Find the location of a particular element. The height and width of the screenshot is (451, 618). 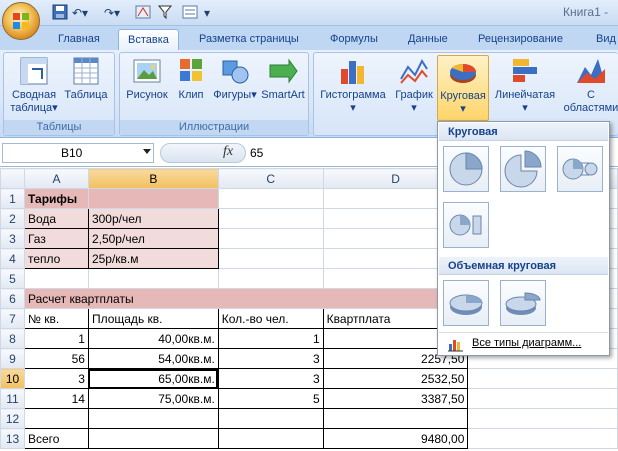

toolbar-icon is located at coordinates (143, 13).